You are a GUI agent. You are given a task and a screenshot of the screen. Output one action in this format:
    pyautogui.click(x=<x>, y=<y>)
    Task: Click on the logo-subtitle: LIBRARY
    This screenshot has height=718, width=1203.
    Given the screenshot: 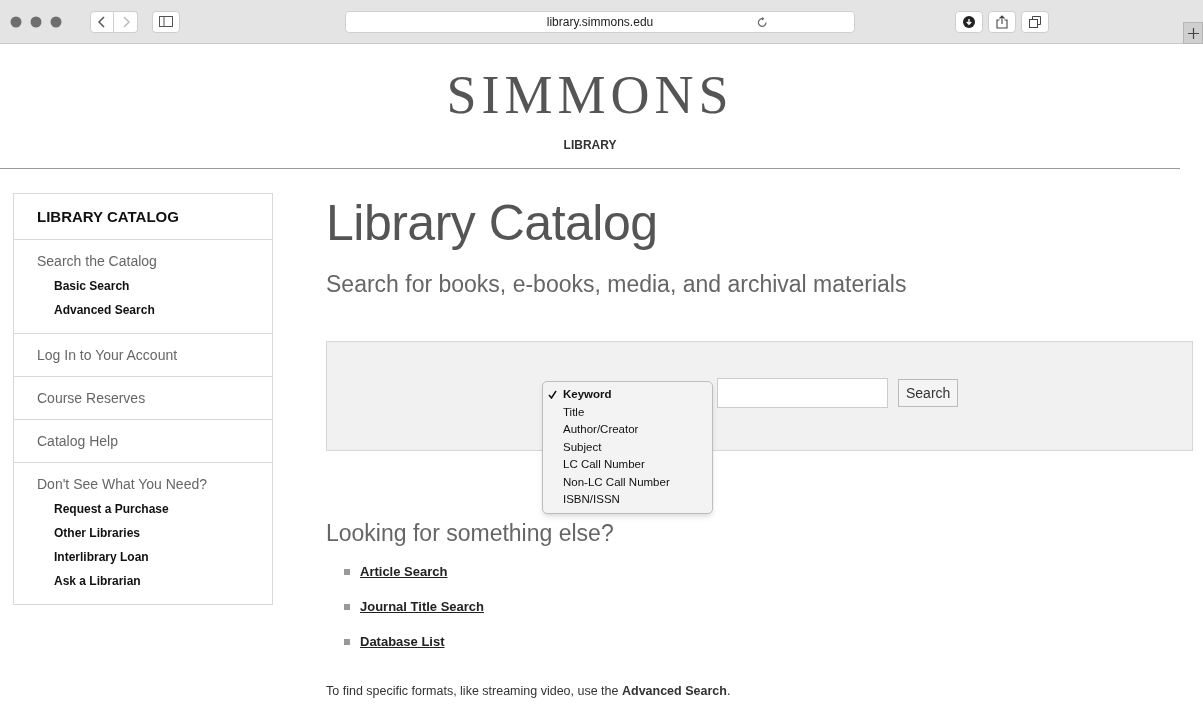 What is the action you would take?
    pyautogui.click(x=590, y=145)
    